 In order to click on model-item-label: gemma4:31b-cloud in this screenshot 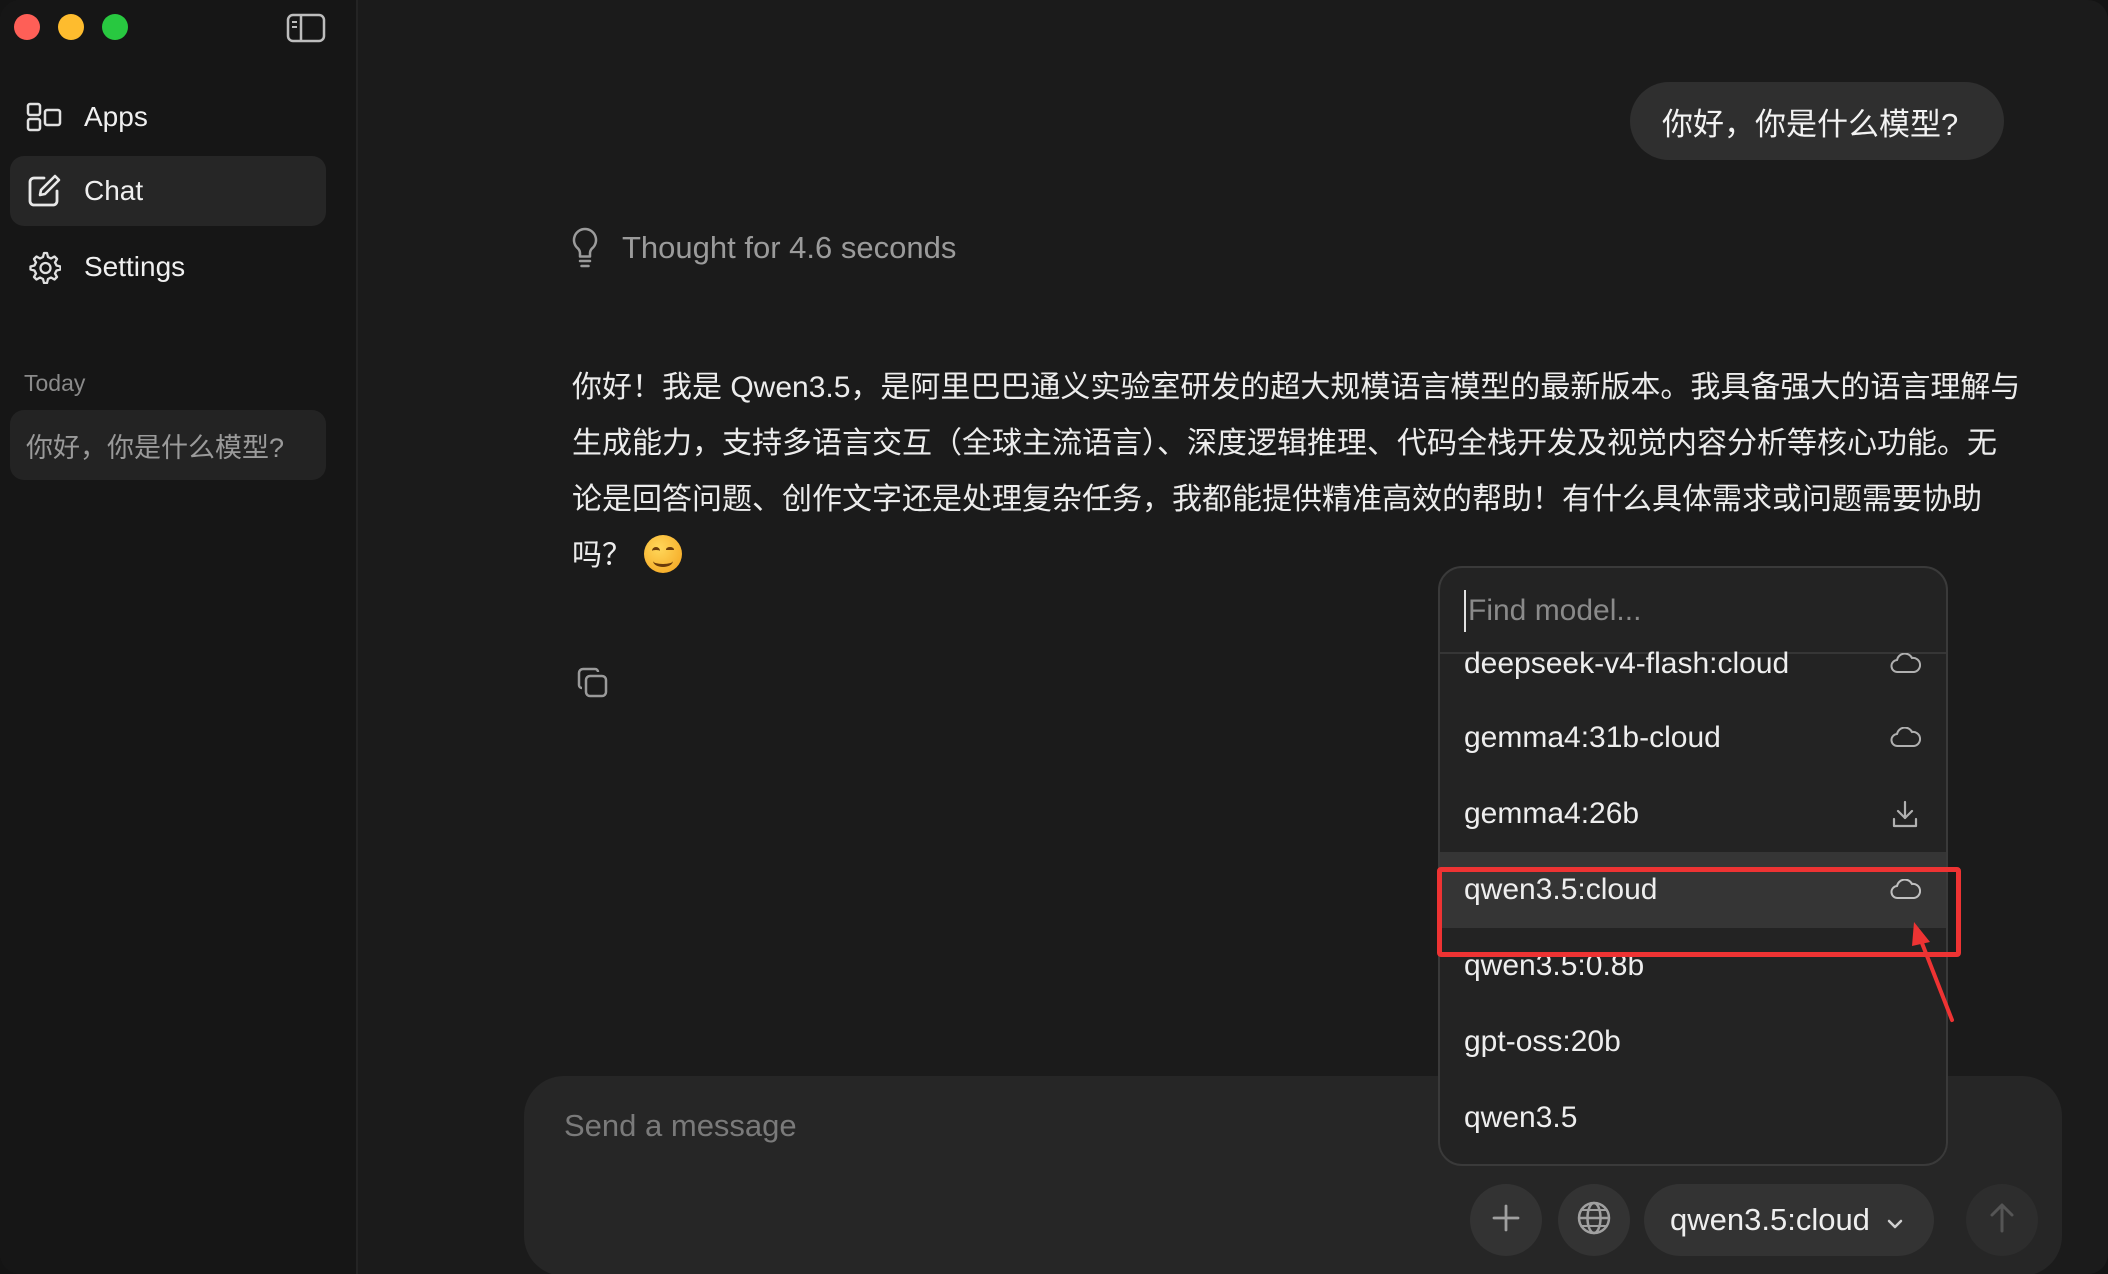, I will do `click(1592, 737)`.